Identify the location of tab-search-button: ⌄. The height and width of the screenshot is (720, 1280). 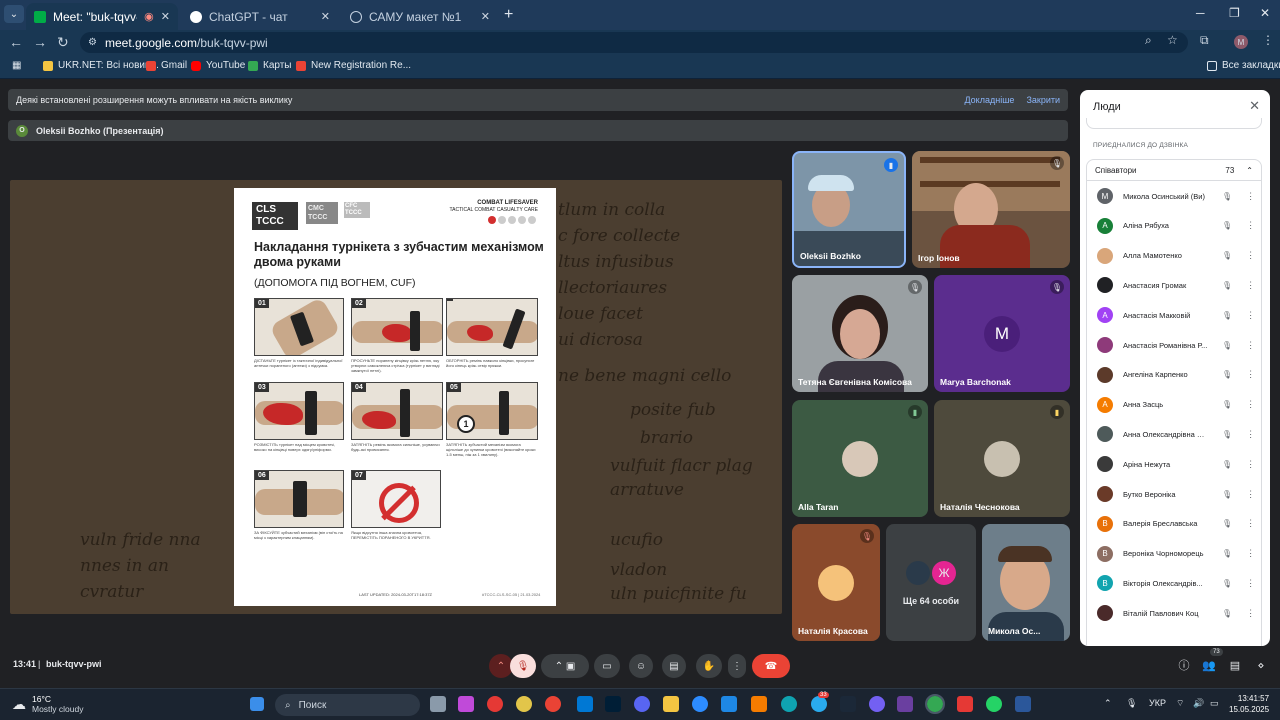
(14, 14).